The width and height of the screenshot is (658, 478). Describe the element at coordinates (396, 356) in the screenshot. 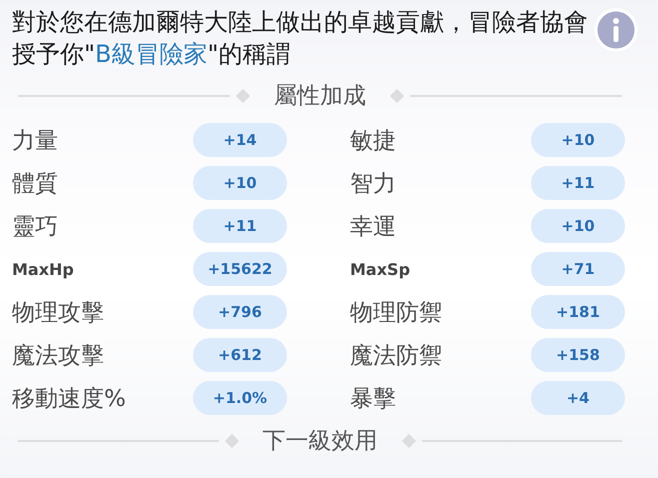

I see `stat-label: 魔法防禦` at that location.